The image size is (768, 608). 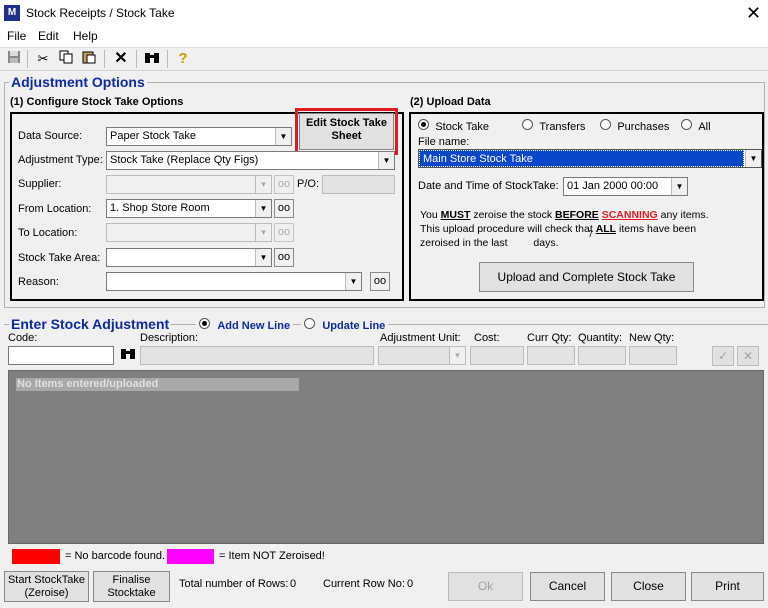 What do you see at coordinates (48, 233) in the screenshot?
I see `to-location-label: To Location:` at bounding box center [48, 233].